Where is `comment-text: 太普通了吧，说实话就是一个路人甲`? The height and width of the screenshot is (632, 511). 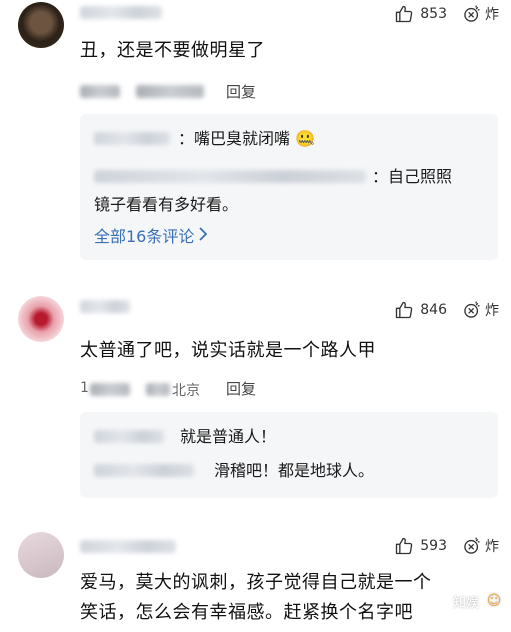 comment-text: 太普通了吧，说实话就是一个路人甲 is located at coordinates (228, 350).